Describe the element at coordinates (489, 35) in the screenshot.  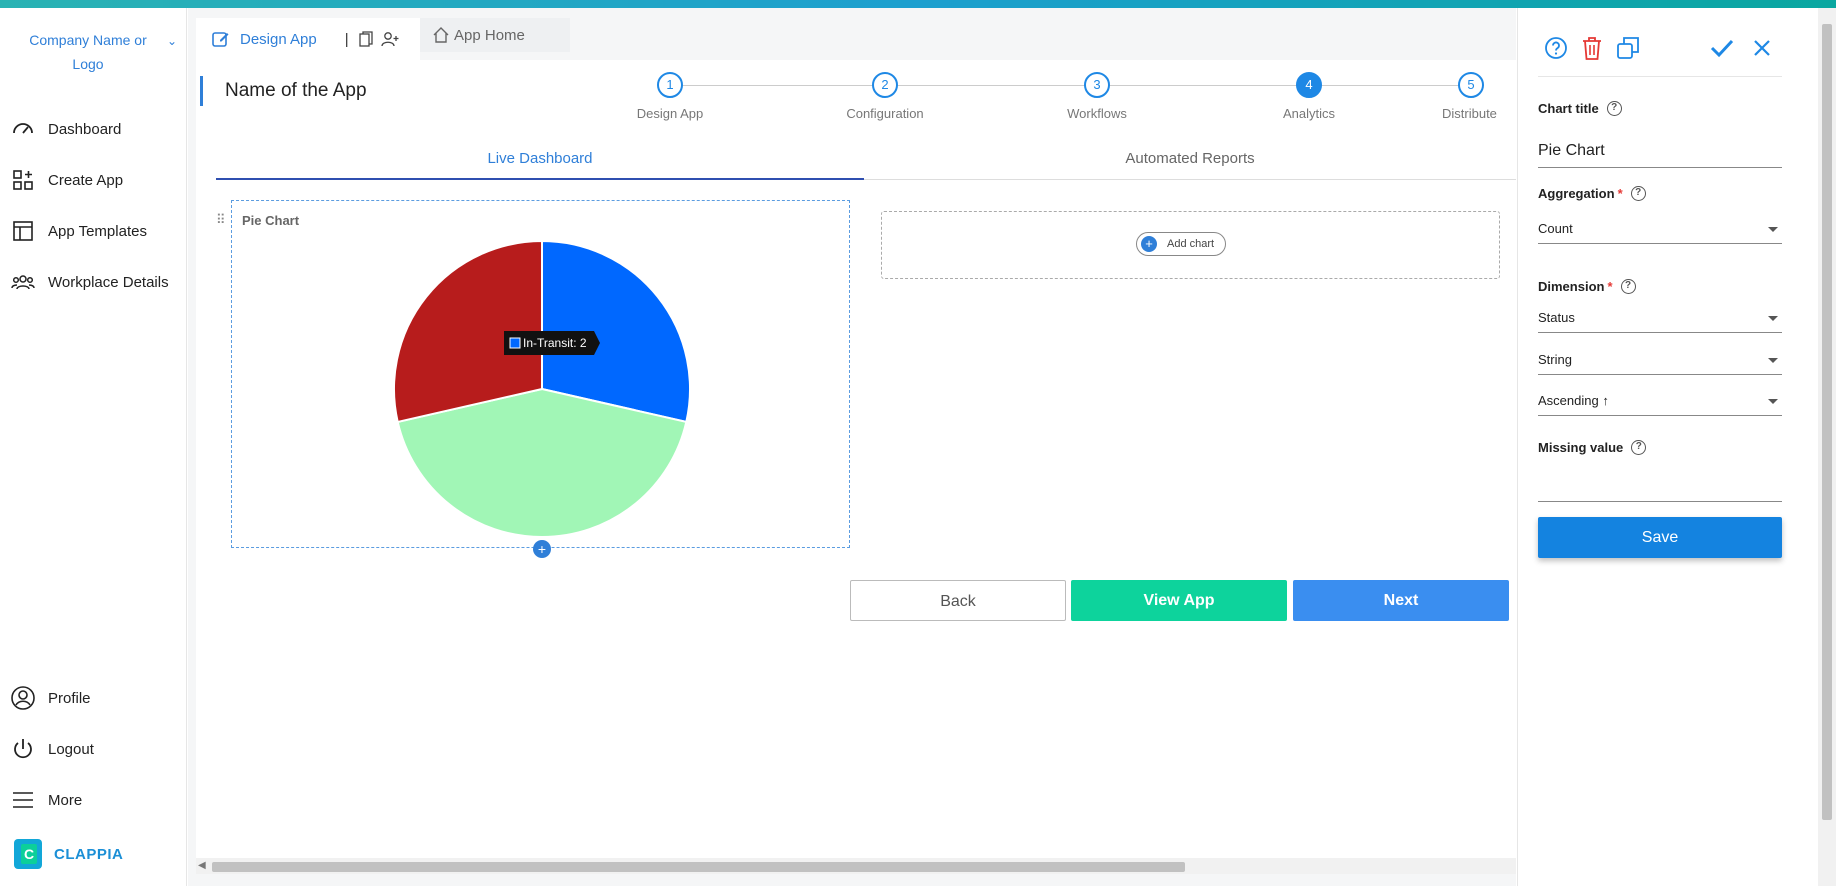
I see `tab-app-home-label: App Home` at that location.